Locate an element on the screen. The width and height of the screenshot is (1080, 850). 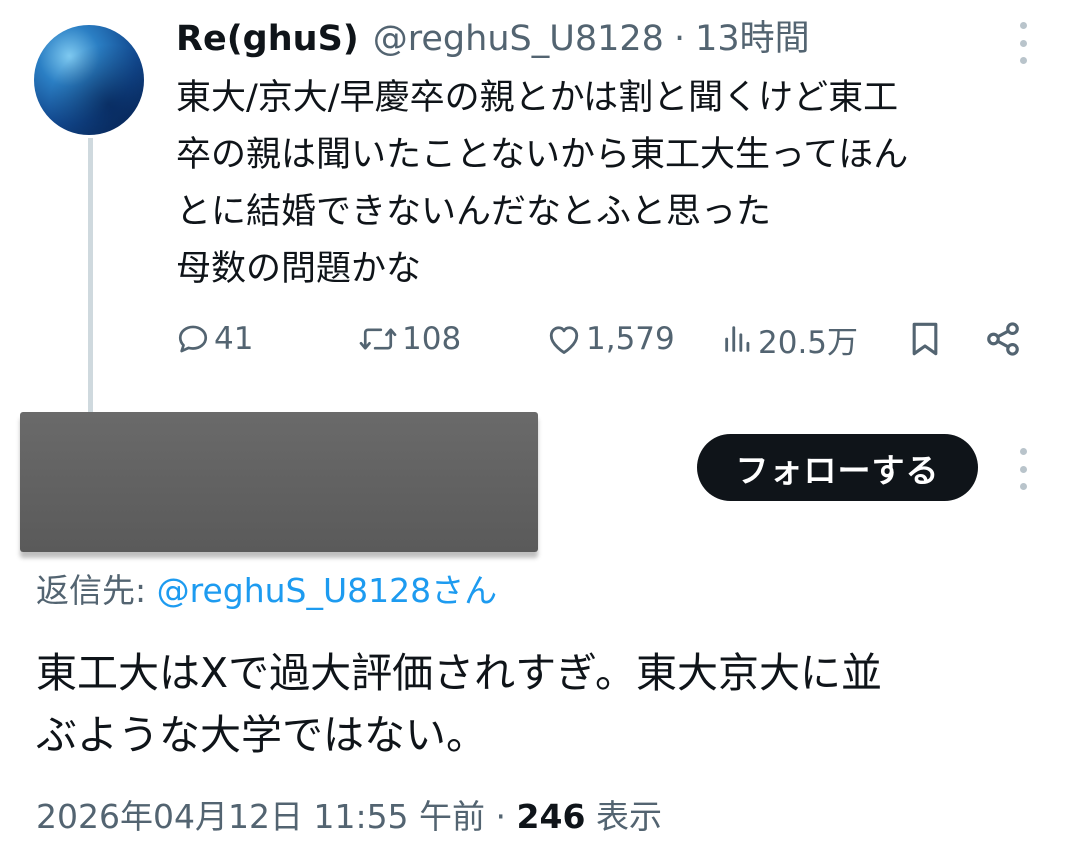
tweet-timestamp: 2026年04月12日 11:55 午前 is located at coordinates (260, 816).